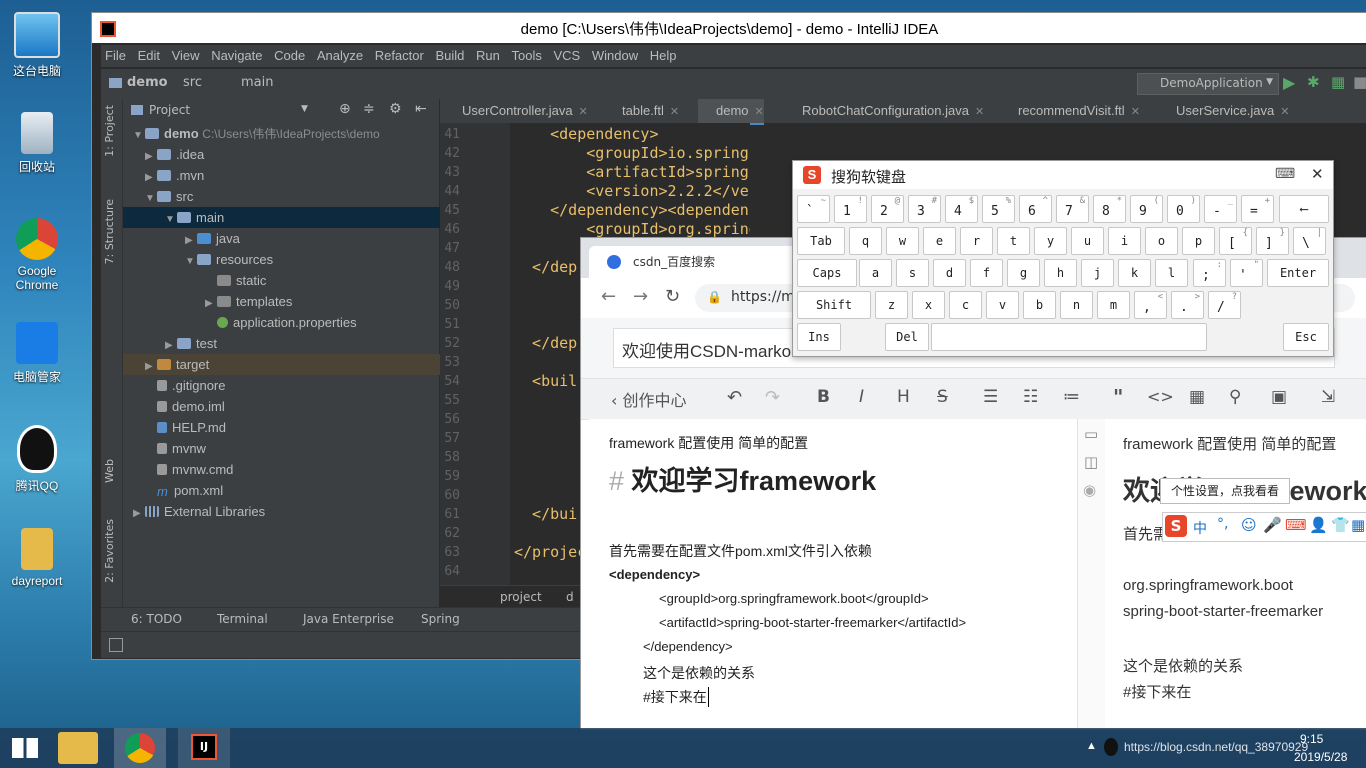 This screenshot has height=768, width=1366. What do you see at coordinates (965, 305) in the screenshot?
I see `key-c: c` at bounding box center [965, 305].